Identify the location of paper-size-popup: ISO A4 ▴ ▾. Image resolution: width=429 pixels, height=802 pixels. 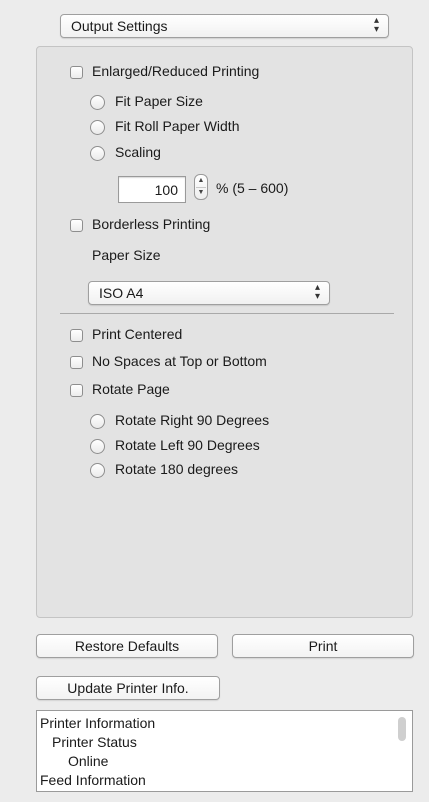
(209, 293).